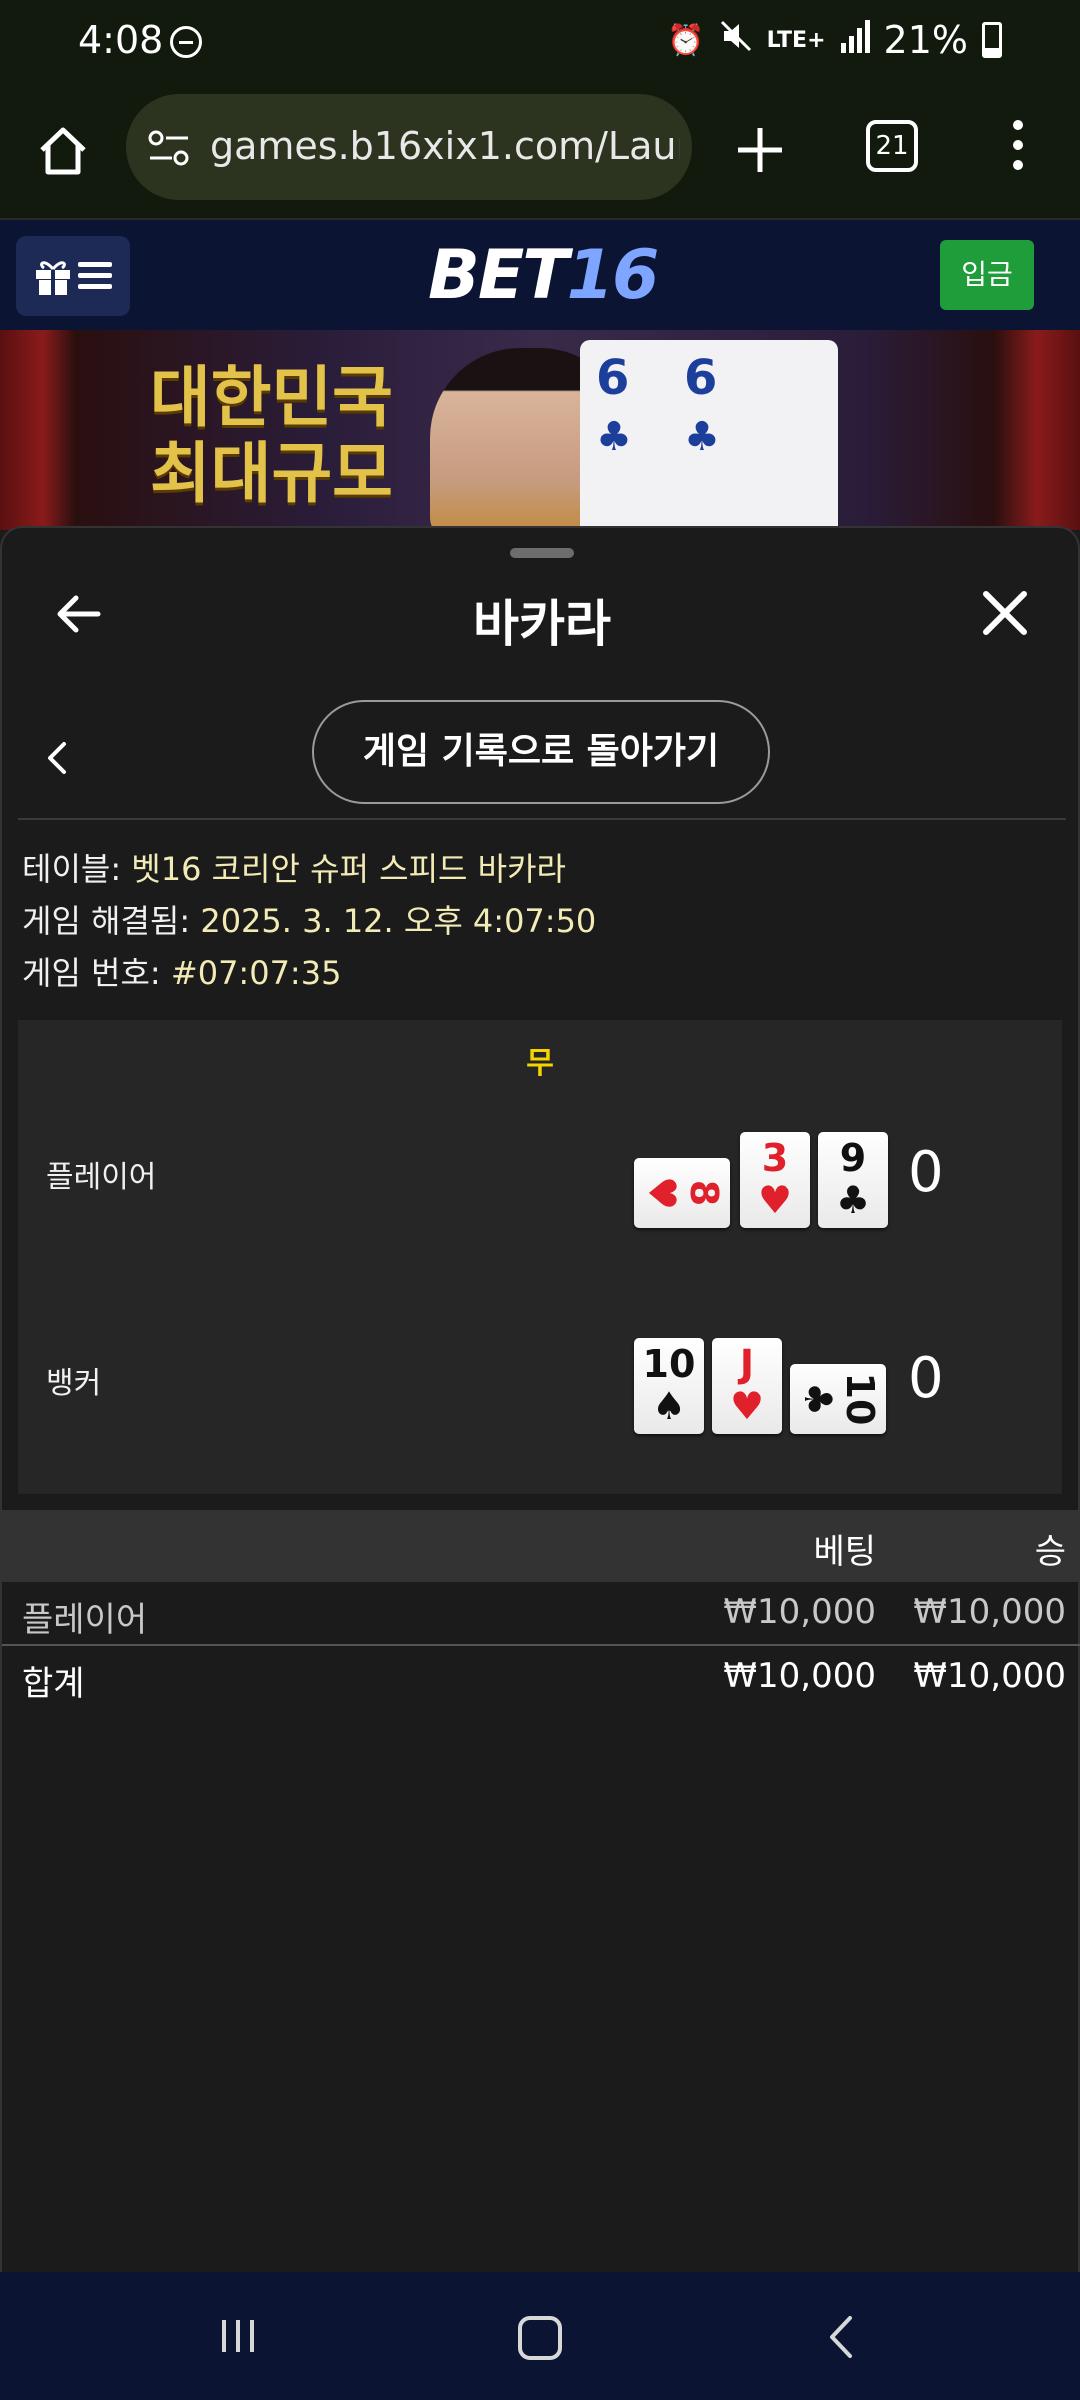 The width and height of the screenshot is (1080, 2400). What do you see at coordinates (542, 553) in the screenshot?
I see `sheet-drag-handle` at bounding box center [542, 553].